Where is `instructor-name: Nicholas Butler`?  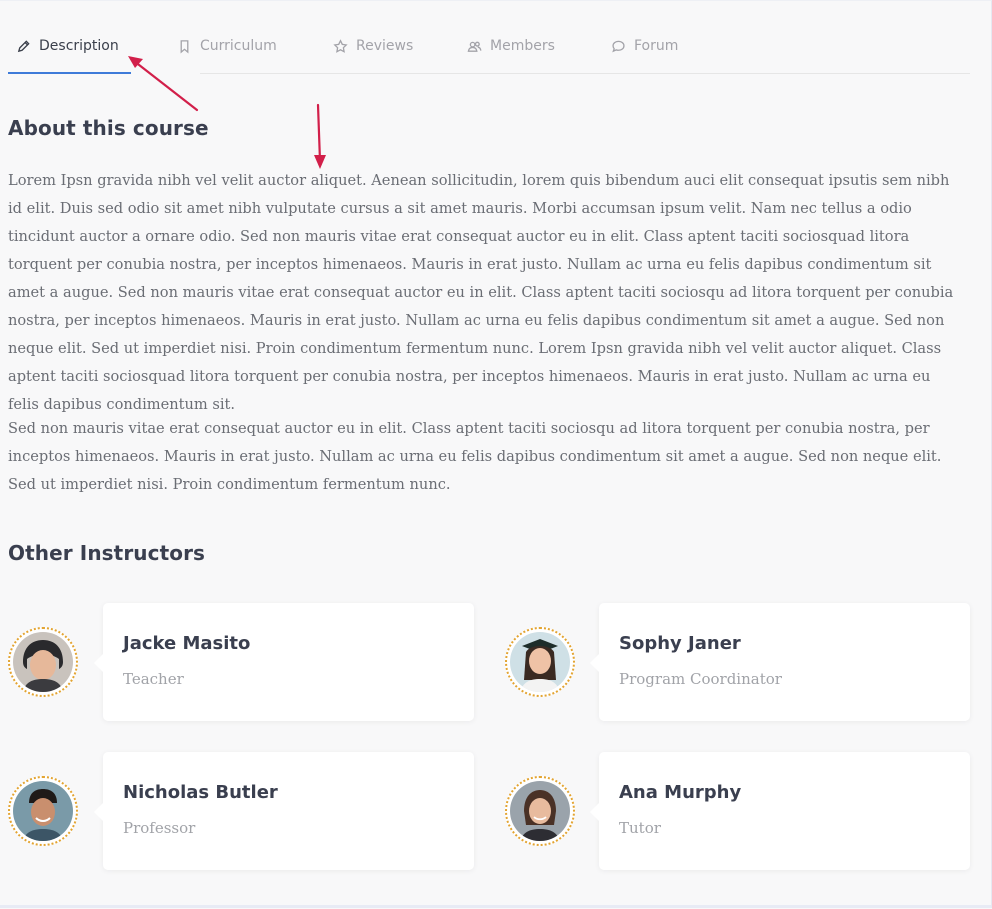
instructor-name: Nicholas Butler is located at coordinates (200, 792).